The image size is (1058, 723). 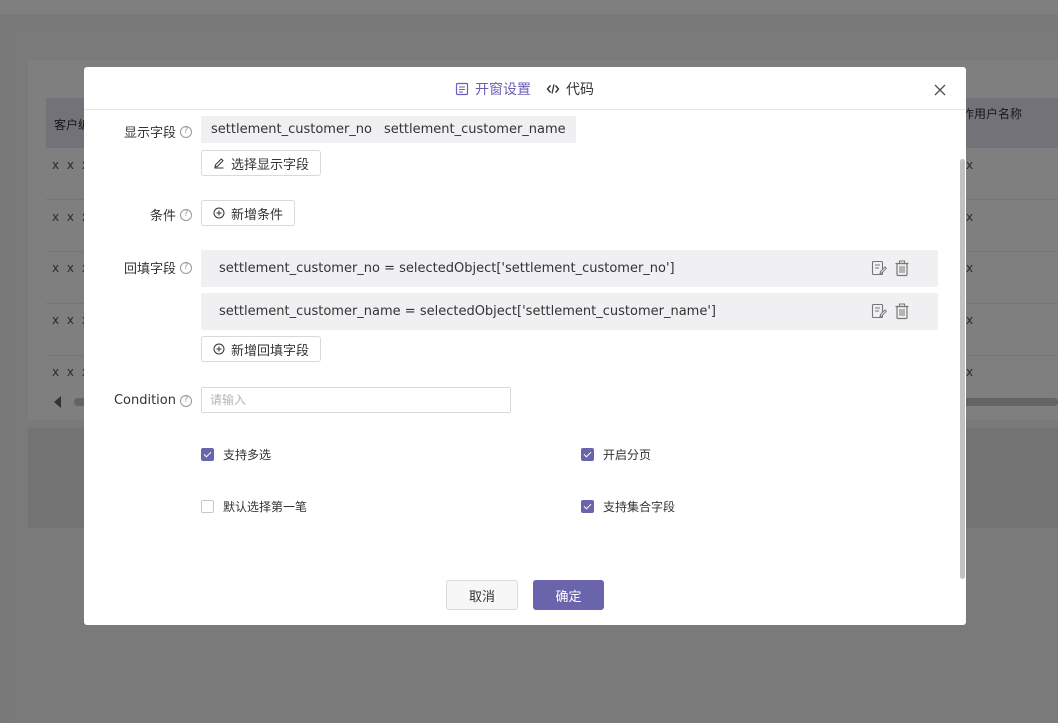 What do you see at coordinates (503, 90) in the screenshot?
I see `tab-label: 开窗设置` at bounding box center [503, 90].